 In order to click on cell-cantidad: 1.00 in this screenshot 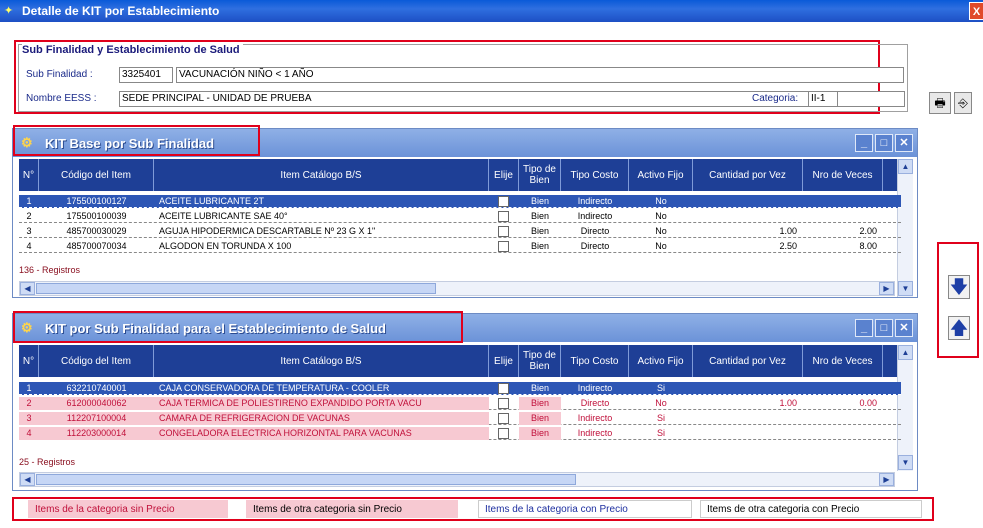, I will do `click(788, 231)`.